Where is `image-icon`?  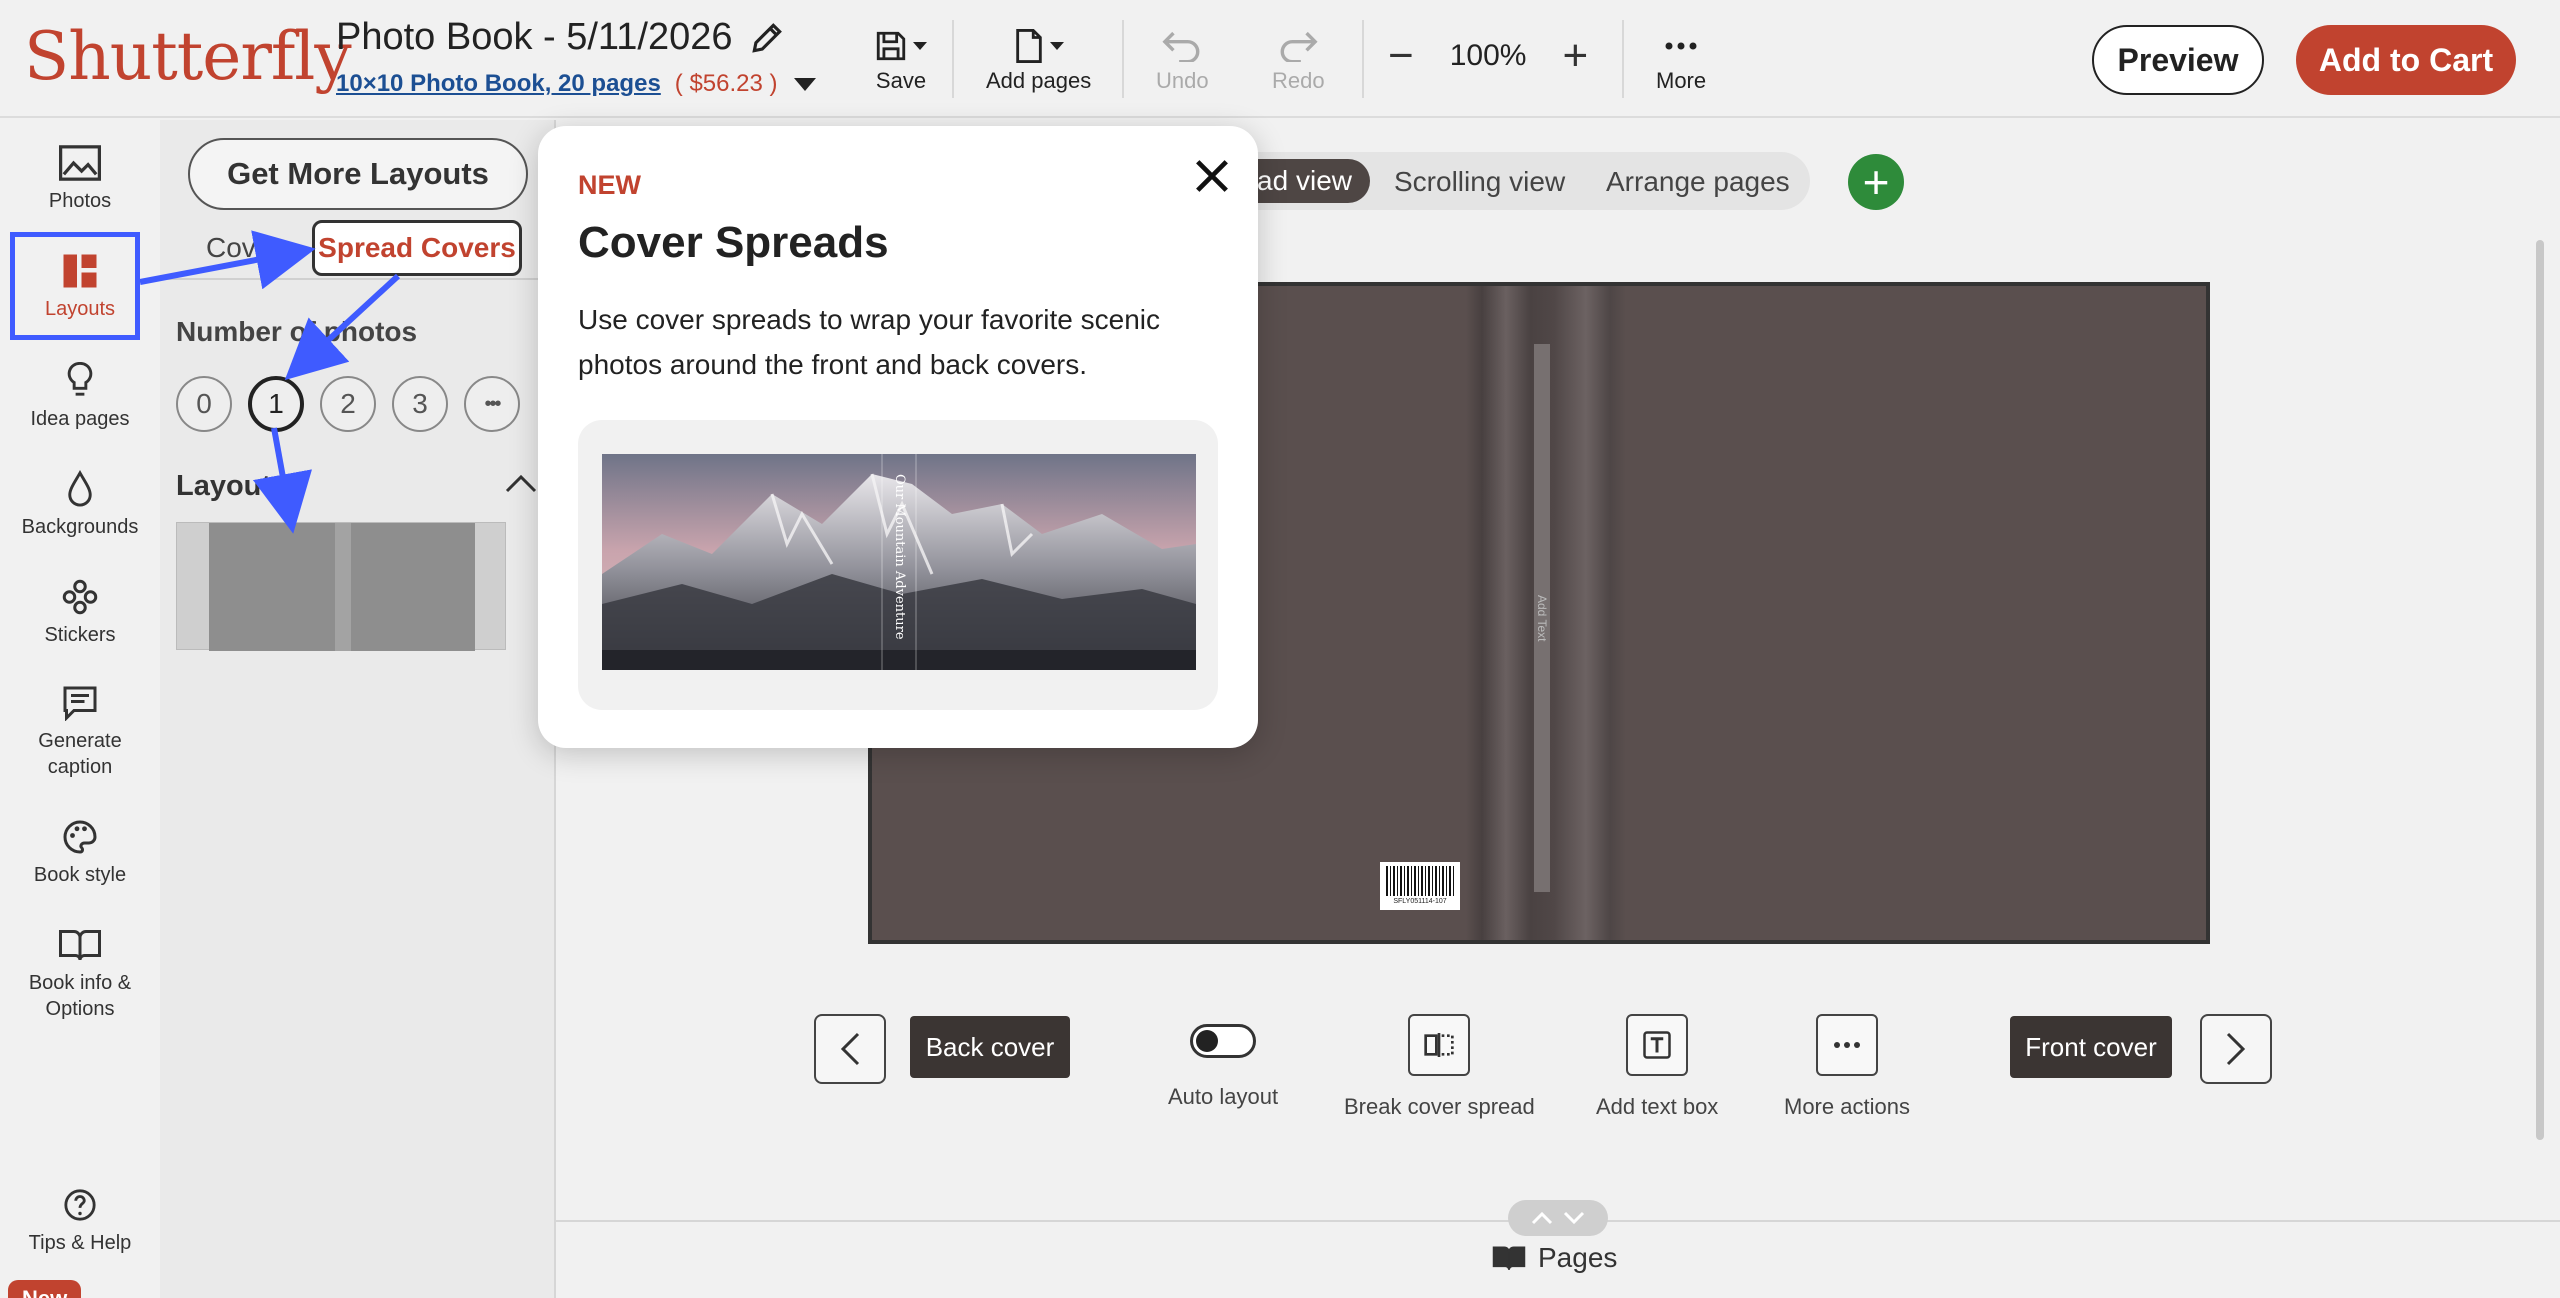 image-icon is located at coordinates (80, 163).